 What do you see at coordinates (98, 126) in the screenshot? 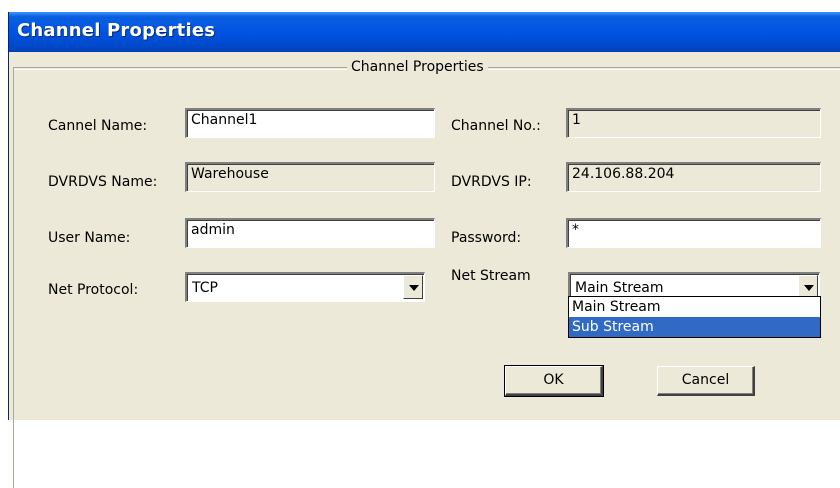
I see `channel-name-label: Cannel Name:` at bounding box center [98, 126].